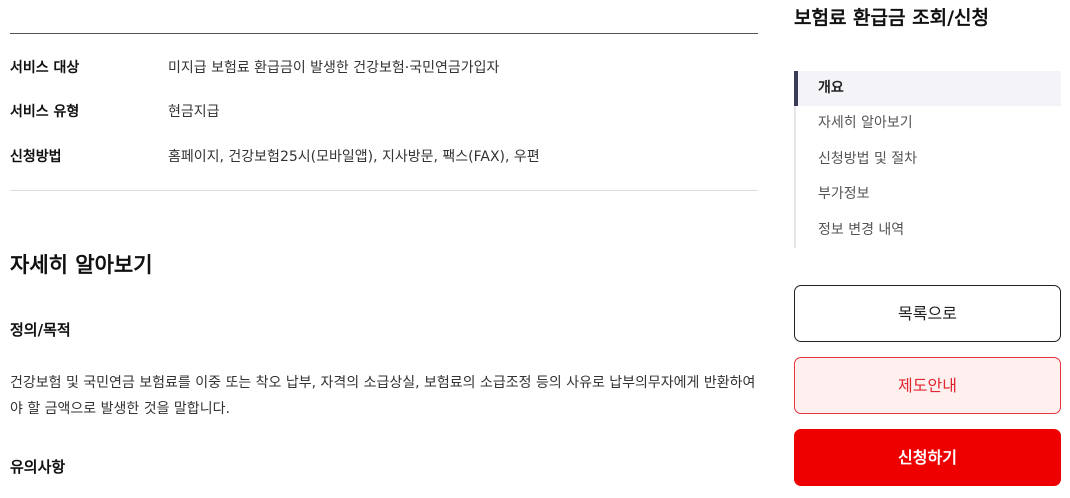  Describe the element at coordinates (927, 457) in the screenshot. I see `apply-button: 신청하기` at that location.